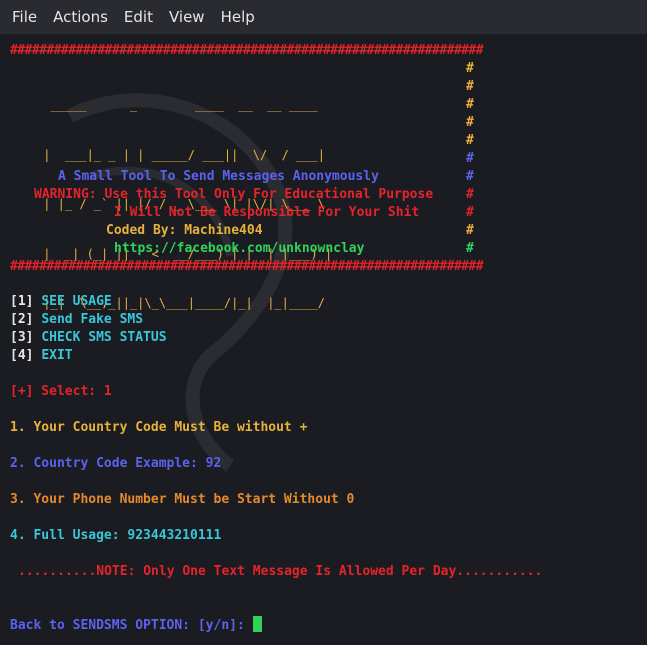 This screenshot has height=645, width=647. I want to click on select-prompt: [+] Select: 1, so click(61, 391).